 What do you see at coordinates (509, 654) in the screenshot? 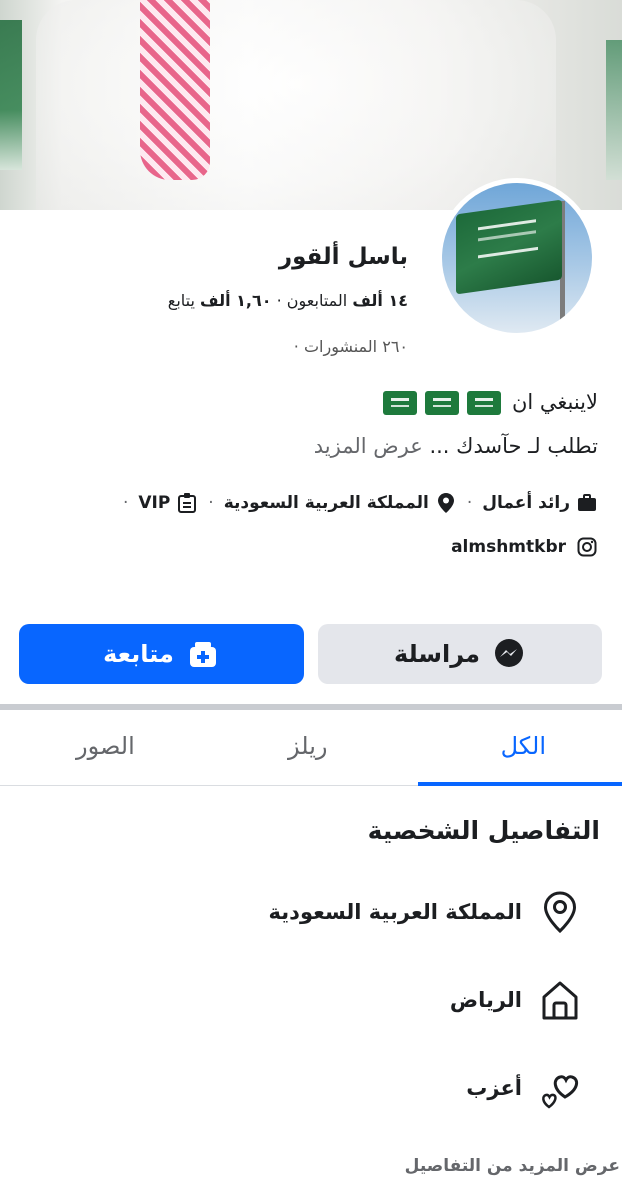
I see `messenger-icon` at bounding box center [509, 654].